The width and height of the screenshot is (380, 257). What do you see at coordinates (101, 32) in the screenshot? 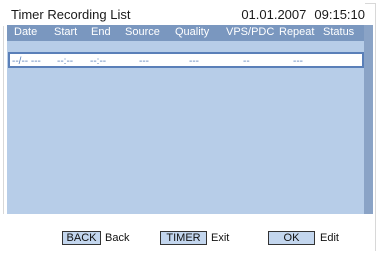
I see `column-header-end: End` at bounding box center [101, 32].